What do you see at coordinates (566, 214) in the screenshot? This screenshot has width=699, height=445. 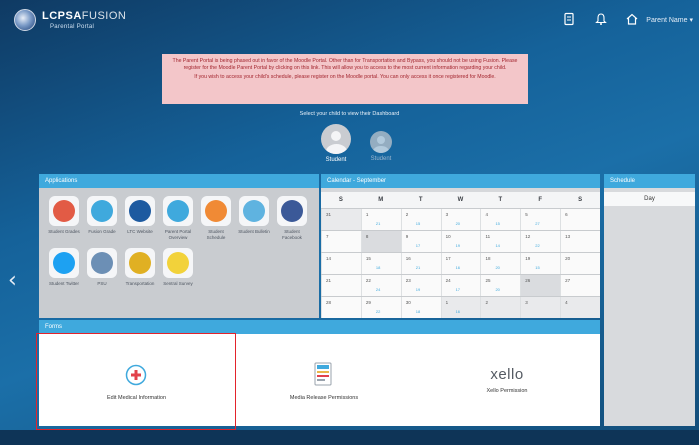 I see `day-number: 6` at bounding box center [566, 214].